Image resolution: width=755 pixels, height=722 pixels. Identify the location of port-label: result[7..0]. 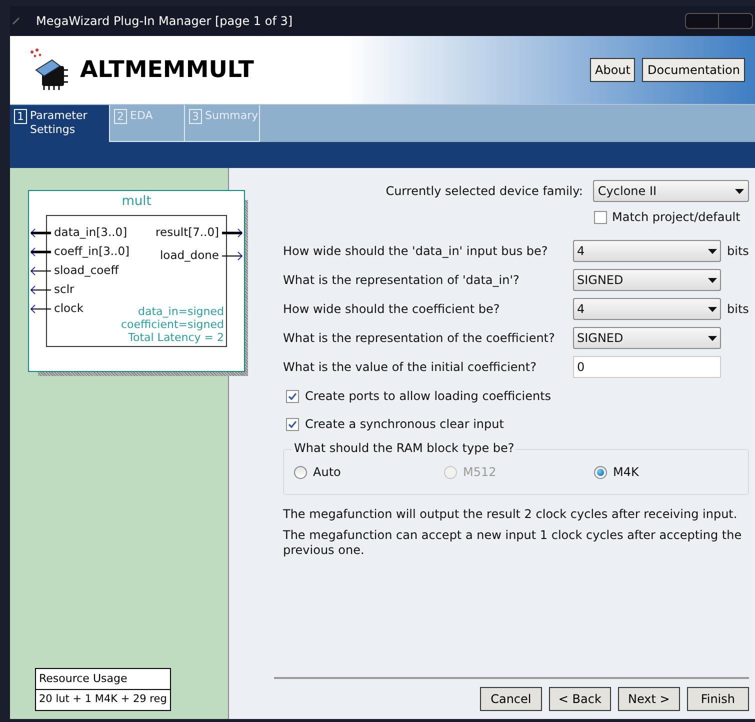
(187, 233).